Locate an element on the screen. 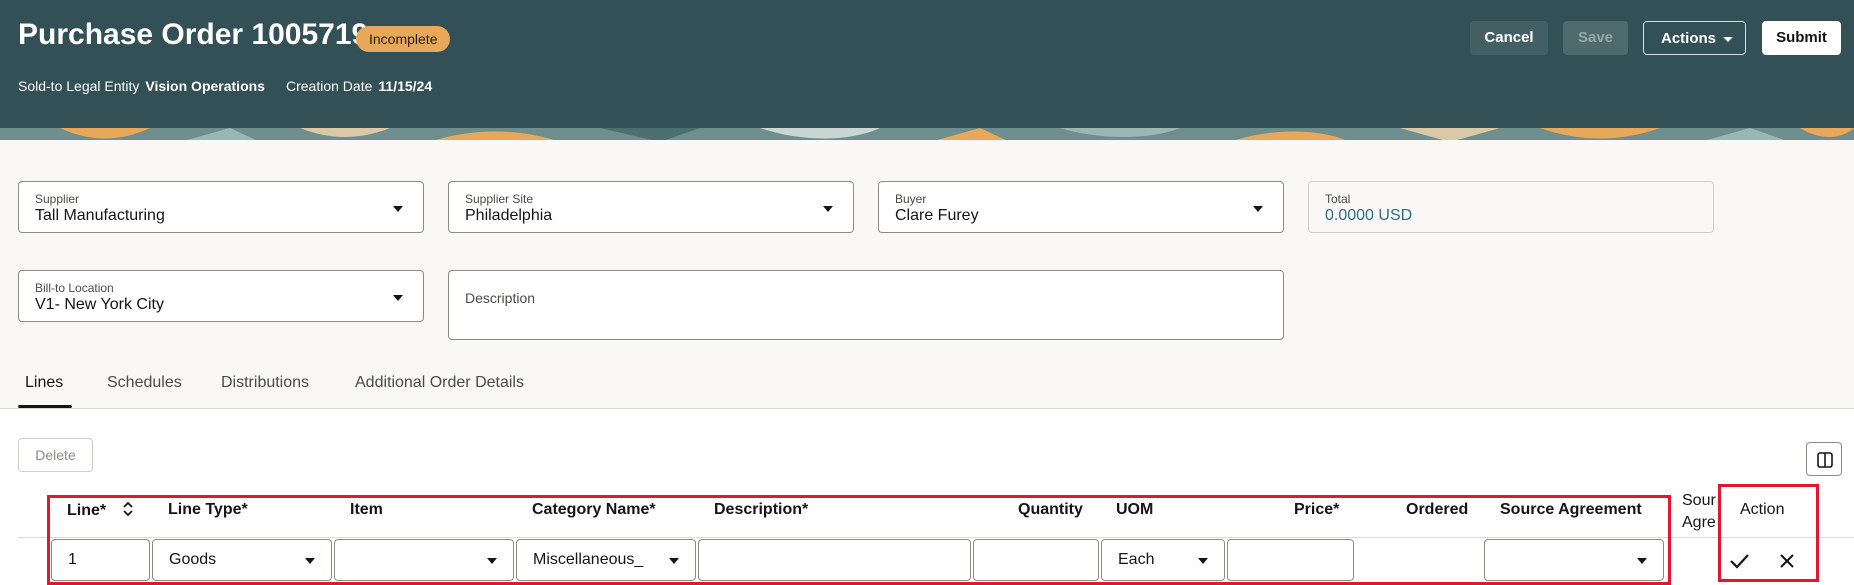 Image resolution: width=1854 pixels, height=585 pixels. column-header-item: Item is located at coordinates (366, 509).